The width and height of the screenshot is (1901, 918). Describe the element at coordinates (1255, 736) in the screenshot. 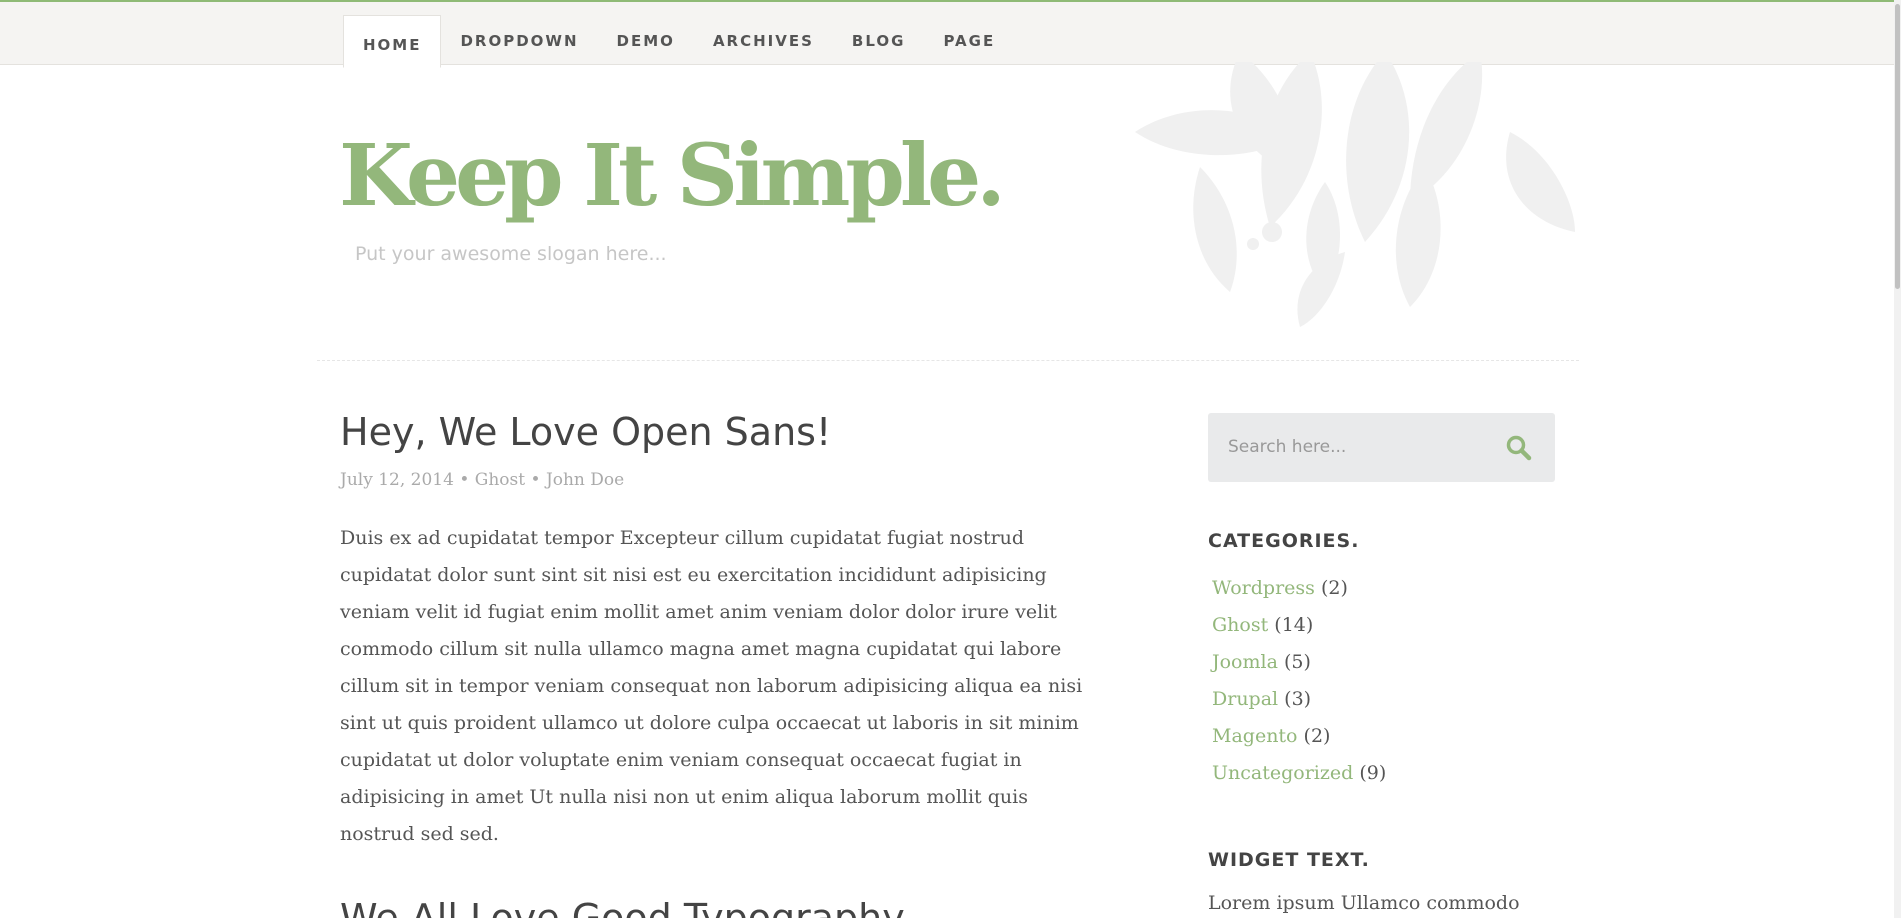

I see `category-link-magento: Magento` at that location.